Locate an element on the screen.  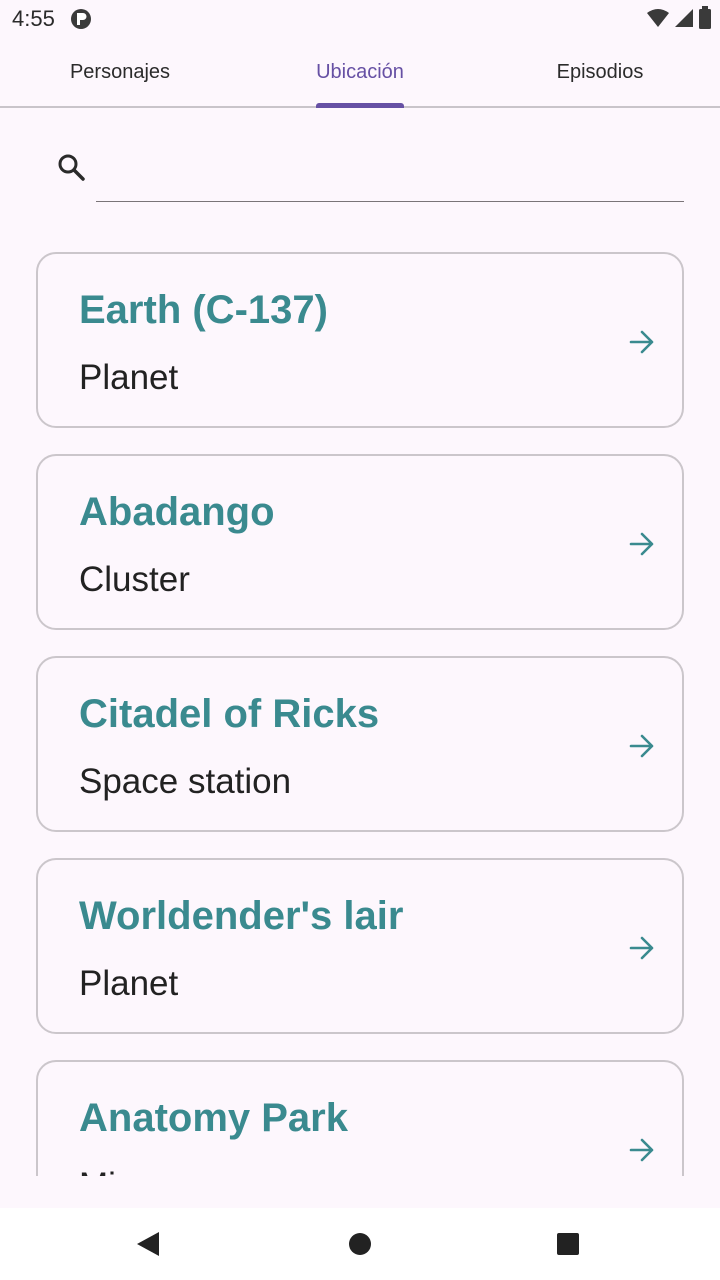
tab-ubicacion: Ubicación is located at coordinates (360, 74).